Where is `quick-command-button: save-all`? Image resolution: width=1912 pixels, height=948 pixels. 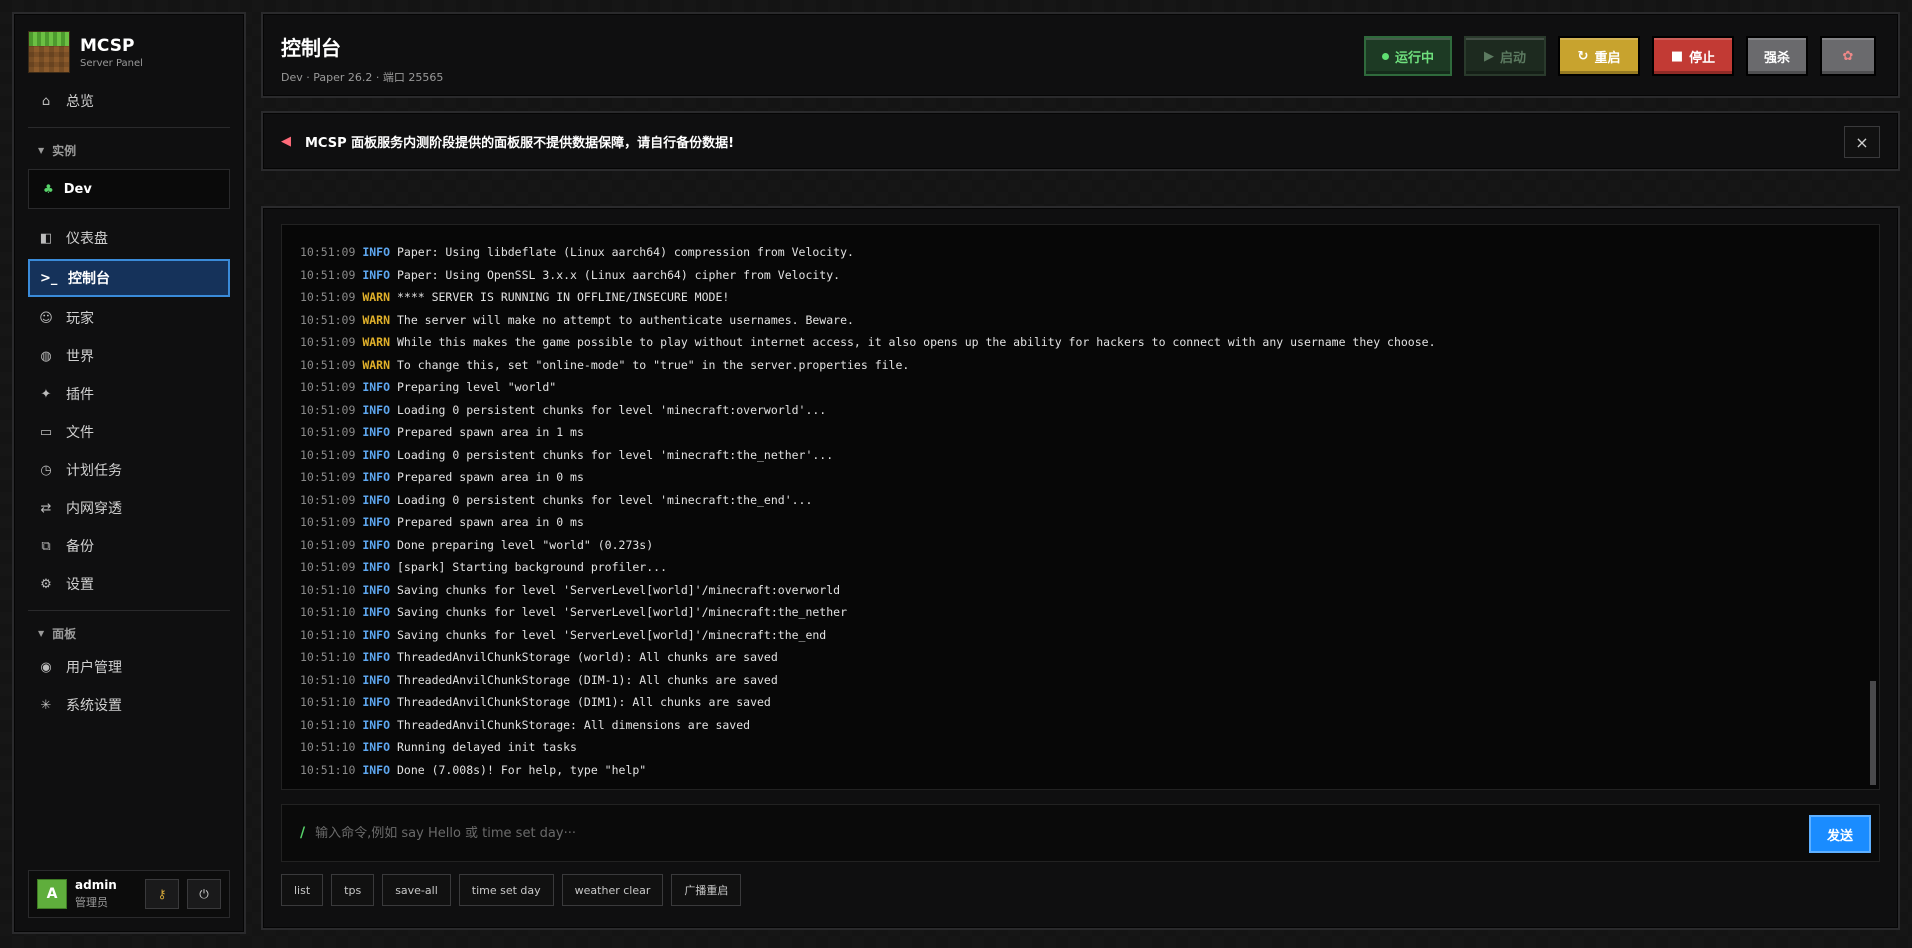 quick-command-button: save-all is located at coordinates (416, 890).